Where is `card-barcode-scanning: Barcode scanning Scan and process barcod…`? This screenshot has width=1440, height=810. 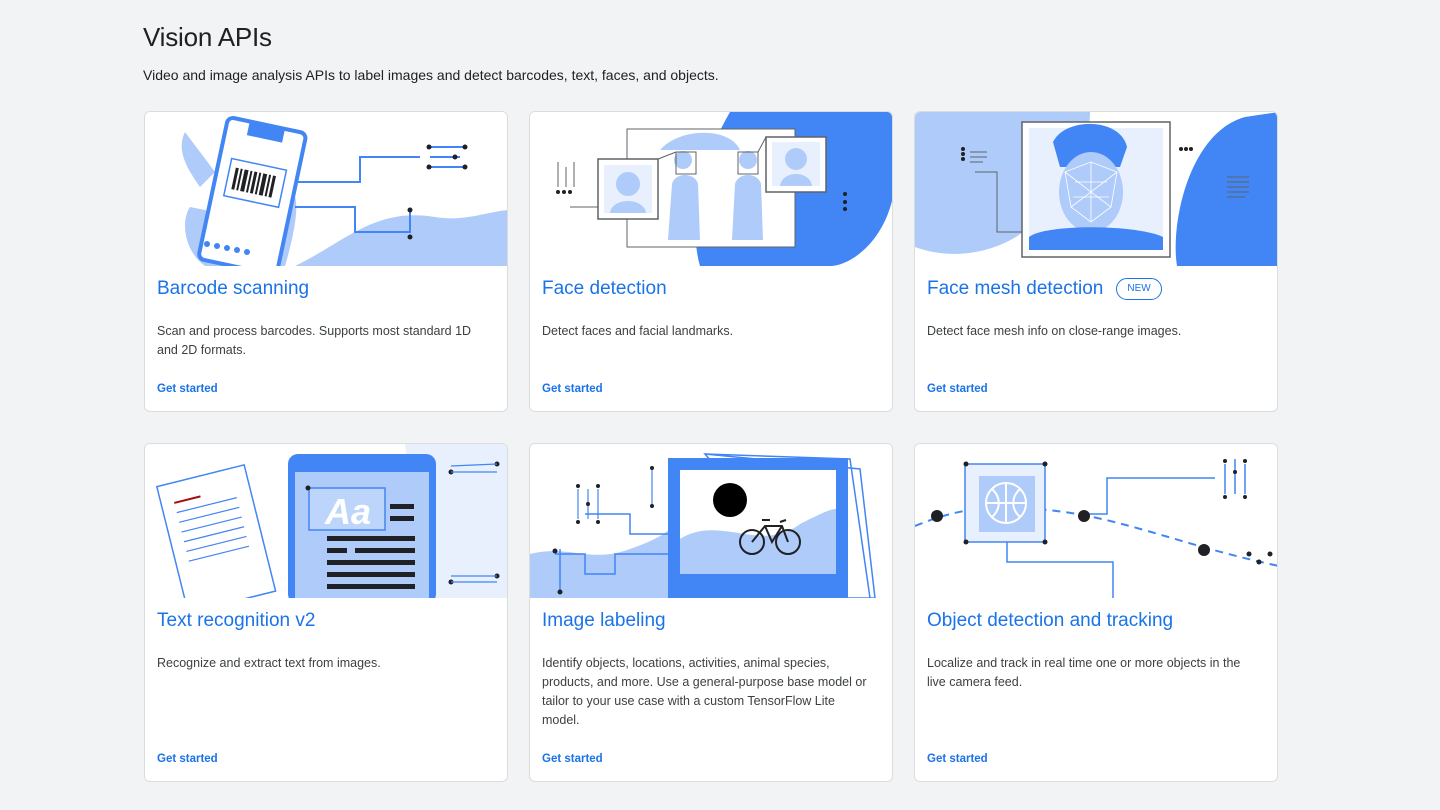
card-barcode-scanning: Barcode scanning Scan and process barcod… is located at coordinates (326, 261).